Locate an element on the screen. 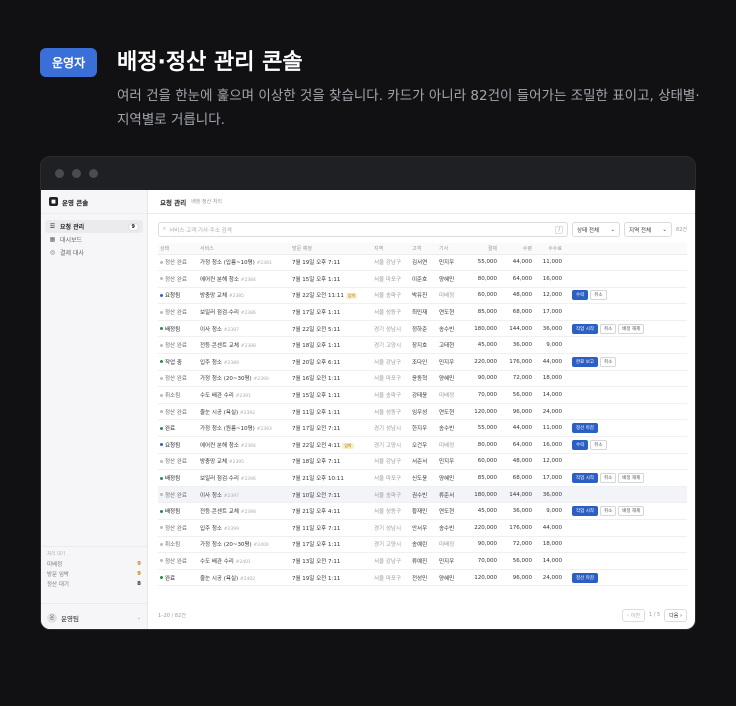  payment-cell: 60,000 is located at coordinates (482, 296).